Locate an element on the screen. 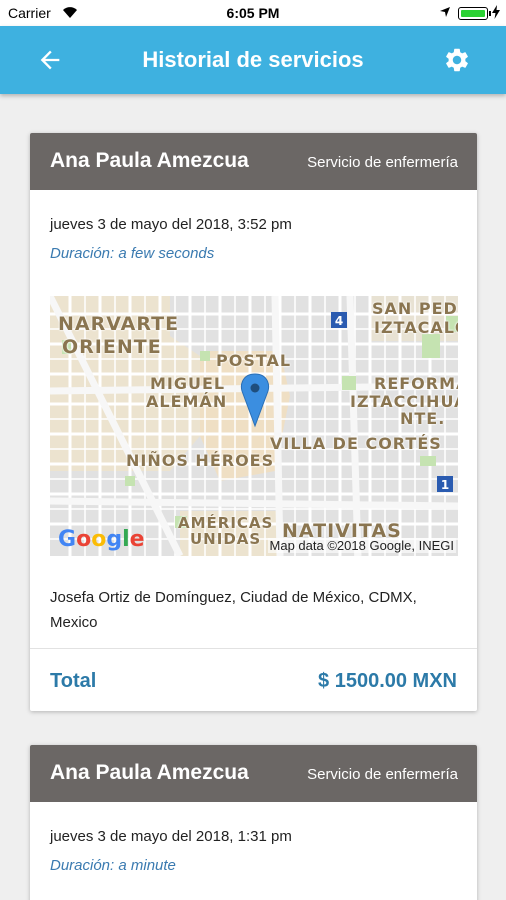 Image resolution: width=506 pixels, height=900 pixels. page-title: Historial de servicios is located at coordinates (253, 59).